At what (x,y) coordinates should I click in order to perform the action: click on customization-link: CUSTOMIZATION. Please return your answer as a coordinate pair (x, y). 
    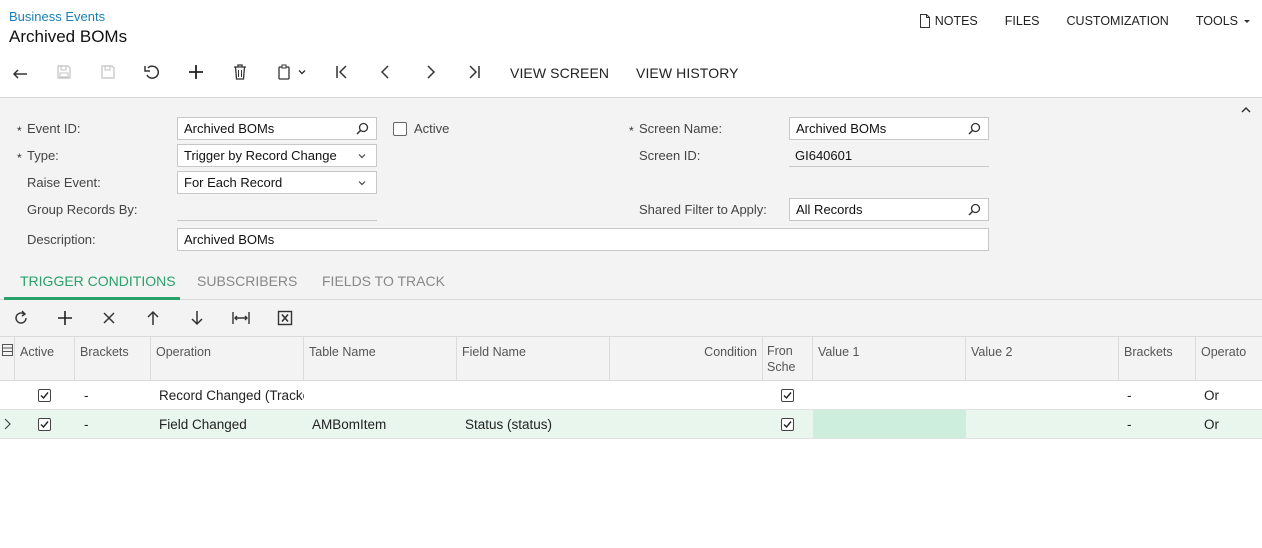
    Looking at the image, I should click on (1118, 21).